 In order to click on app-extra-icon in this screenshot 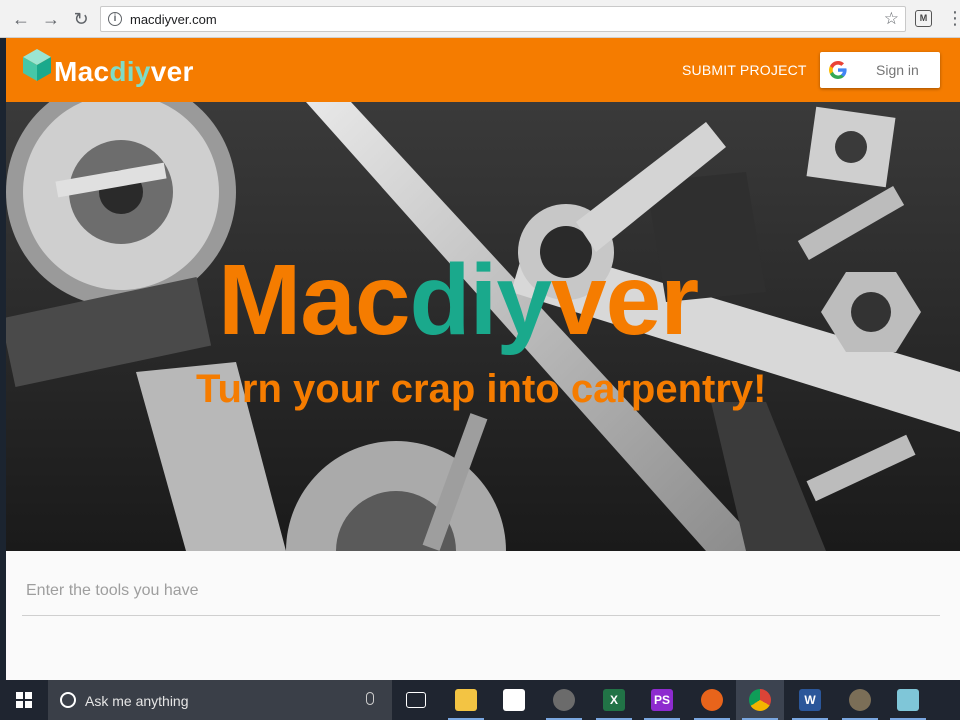, I will do `click(908, 700)`.